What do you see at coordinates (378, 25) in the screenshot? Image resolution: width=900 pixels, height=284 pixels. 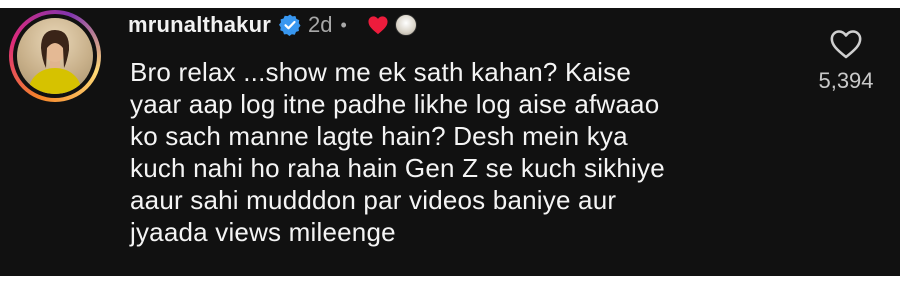 I see `red-heart-icon` at bounding box center [378, 25].